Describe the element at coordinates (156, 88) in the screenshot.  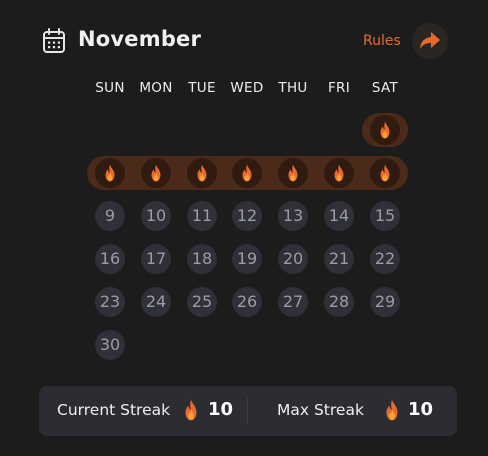
I see `weekday-label-mon: MON` at that location.